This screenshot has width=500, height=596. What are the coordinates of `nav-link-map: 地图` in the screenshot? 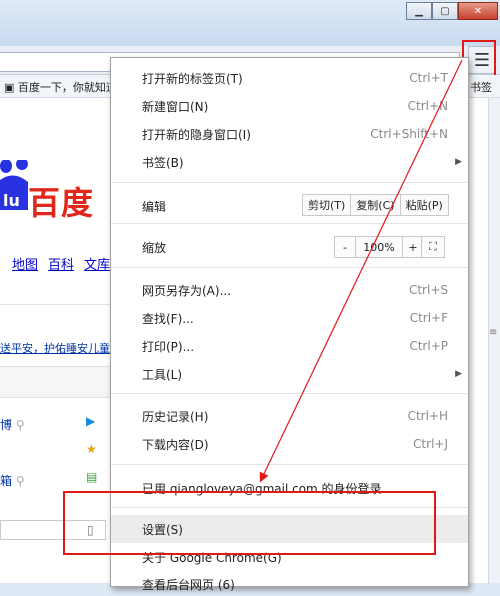 It's located at (25, 263).